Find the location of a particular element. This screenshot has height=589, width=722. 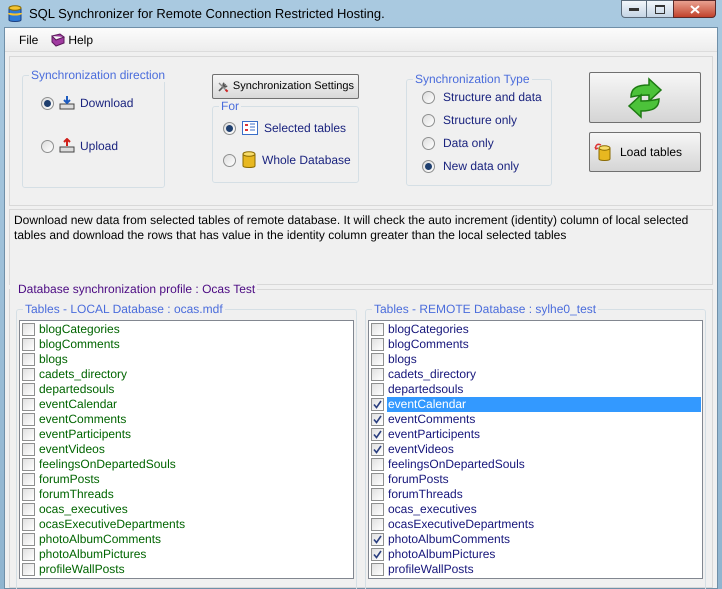

option-label: Structure only is located at coordinates (480, 120).